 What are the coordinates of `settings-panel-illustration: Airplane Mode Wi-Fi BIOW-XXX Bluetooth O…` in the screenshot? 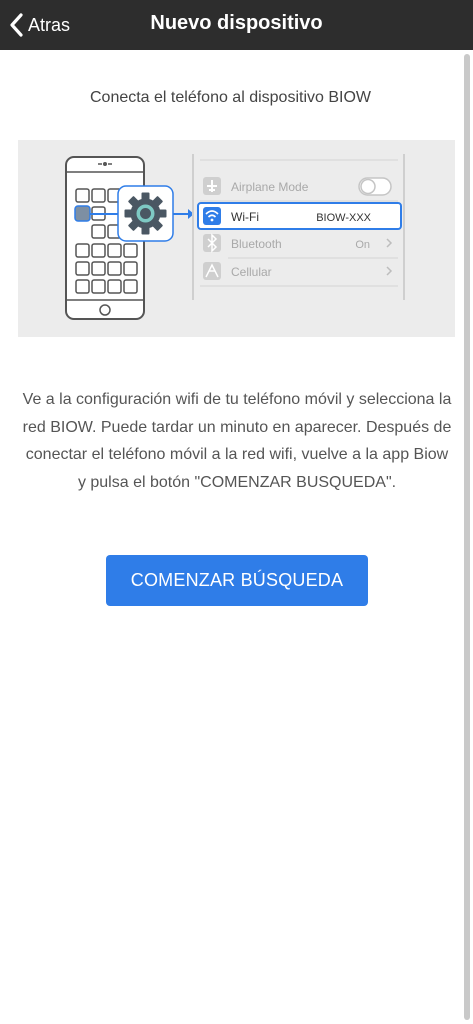 It's located at (298, 227).